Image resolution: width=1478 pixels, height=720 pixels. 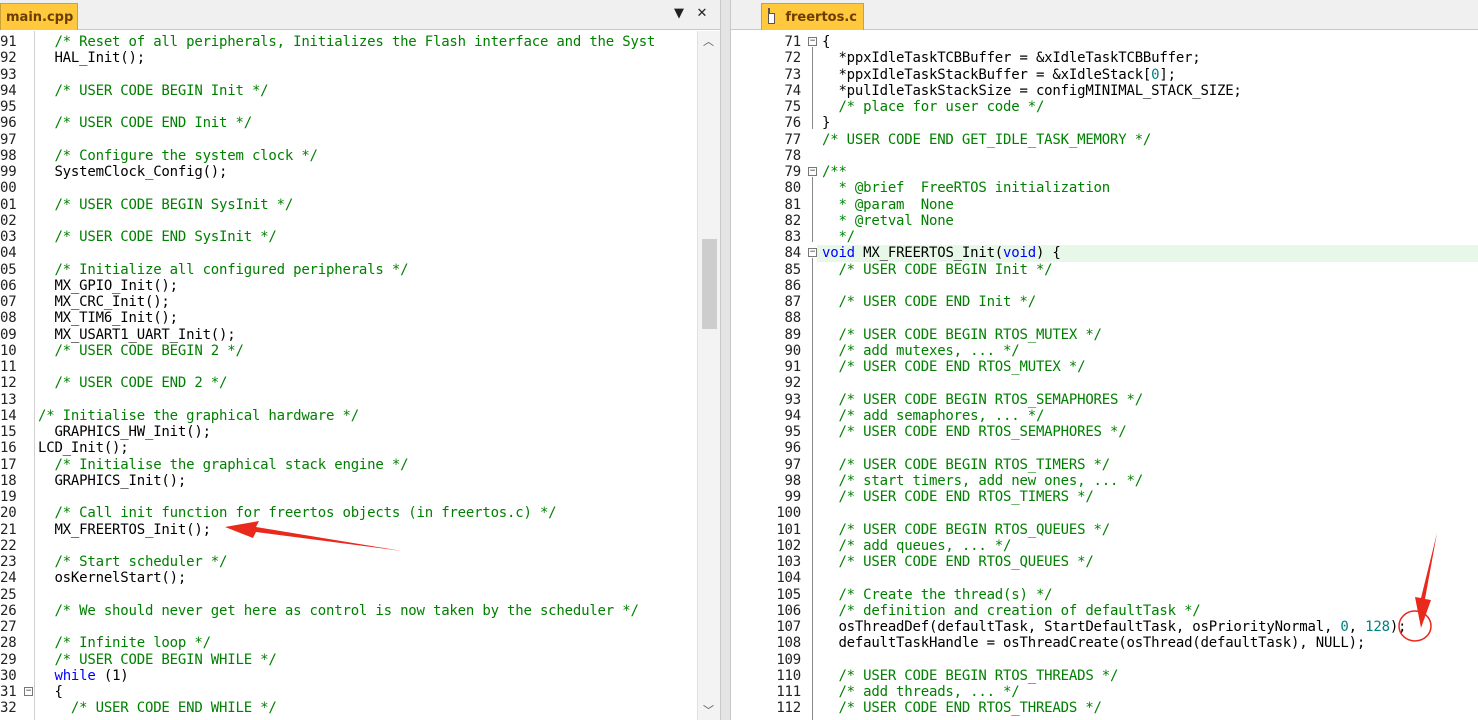 What do you see at coordinates (104, 302) in the screenshot?
I see `code-line: MX_CRC_Init();` at bounding box center [104, 302].